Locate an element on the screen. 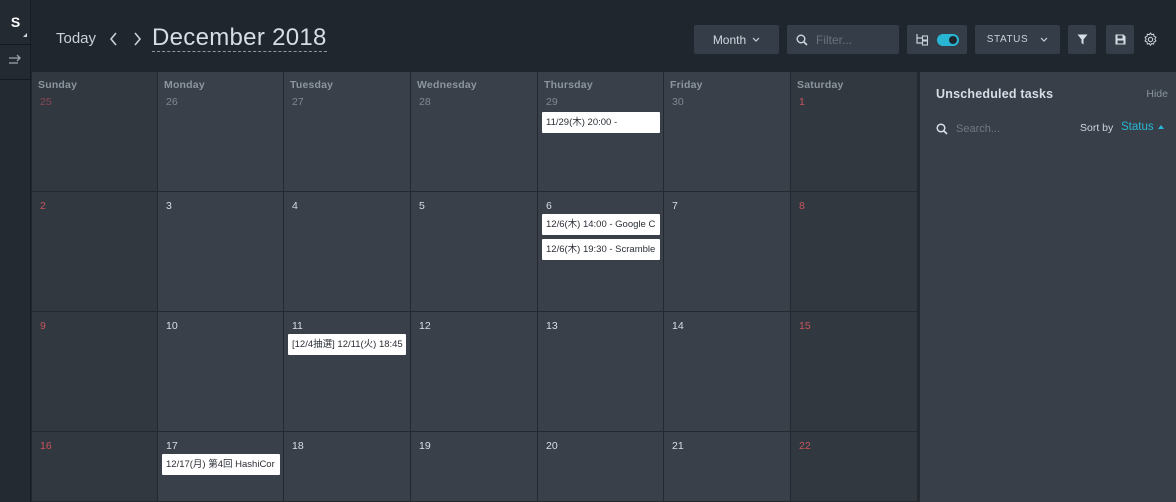  day-cell: 14 is located at coordinates (727, 372).